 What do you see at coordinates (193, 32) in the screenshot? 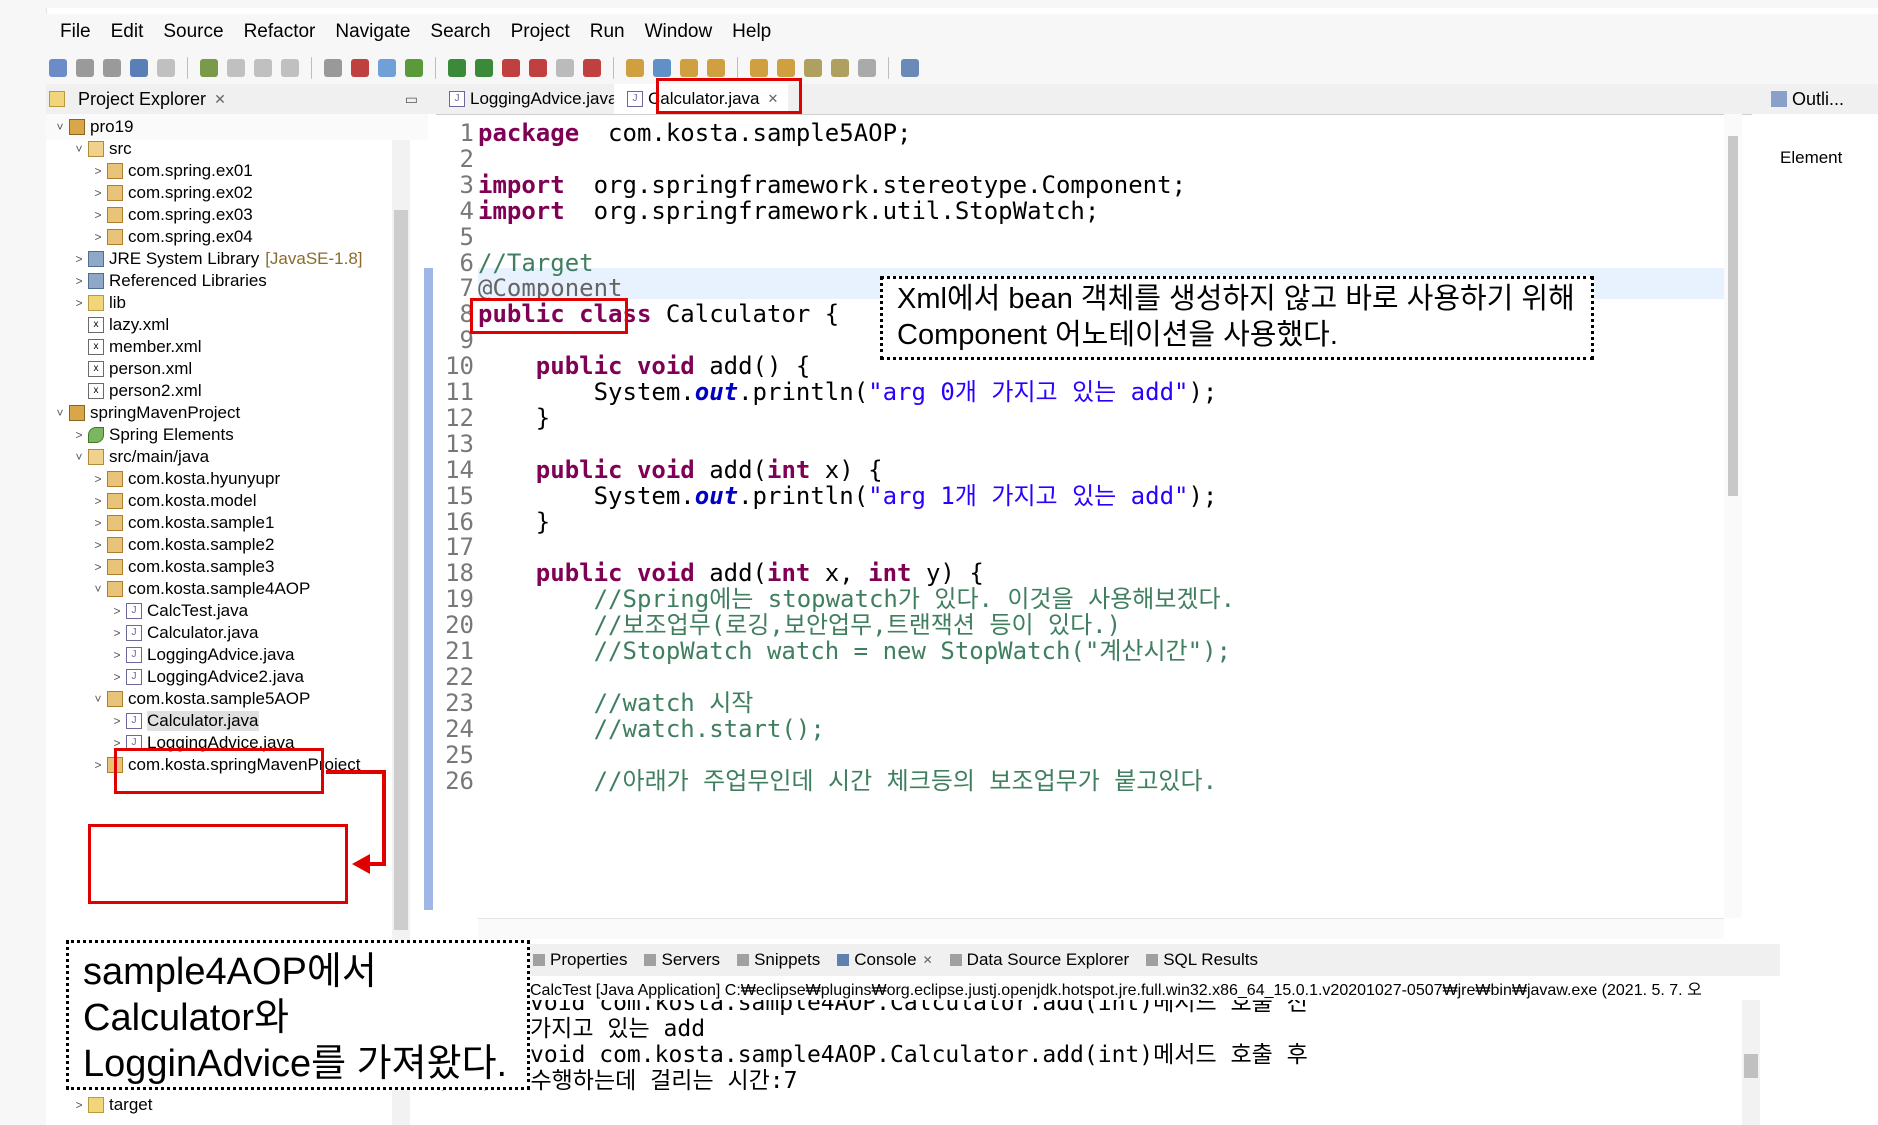
I see `menu-source: Source` at bounding box center [193, 32].